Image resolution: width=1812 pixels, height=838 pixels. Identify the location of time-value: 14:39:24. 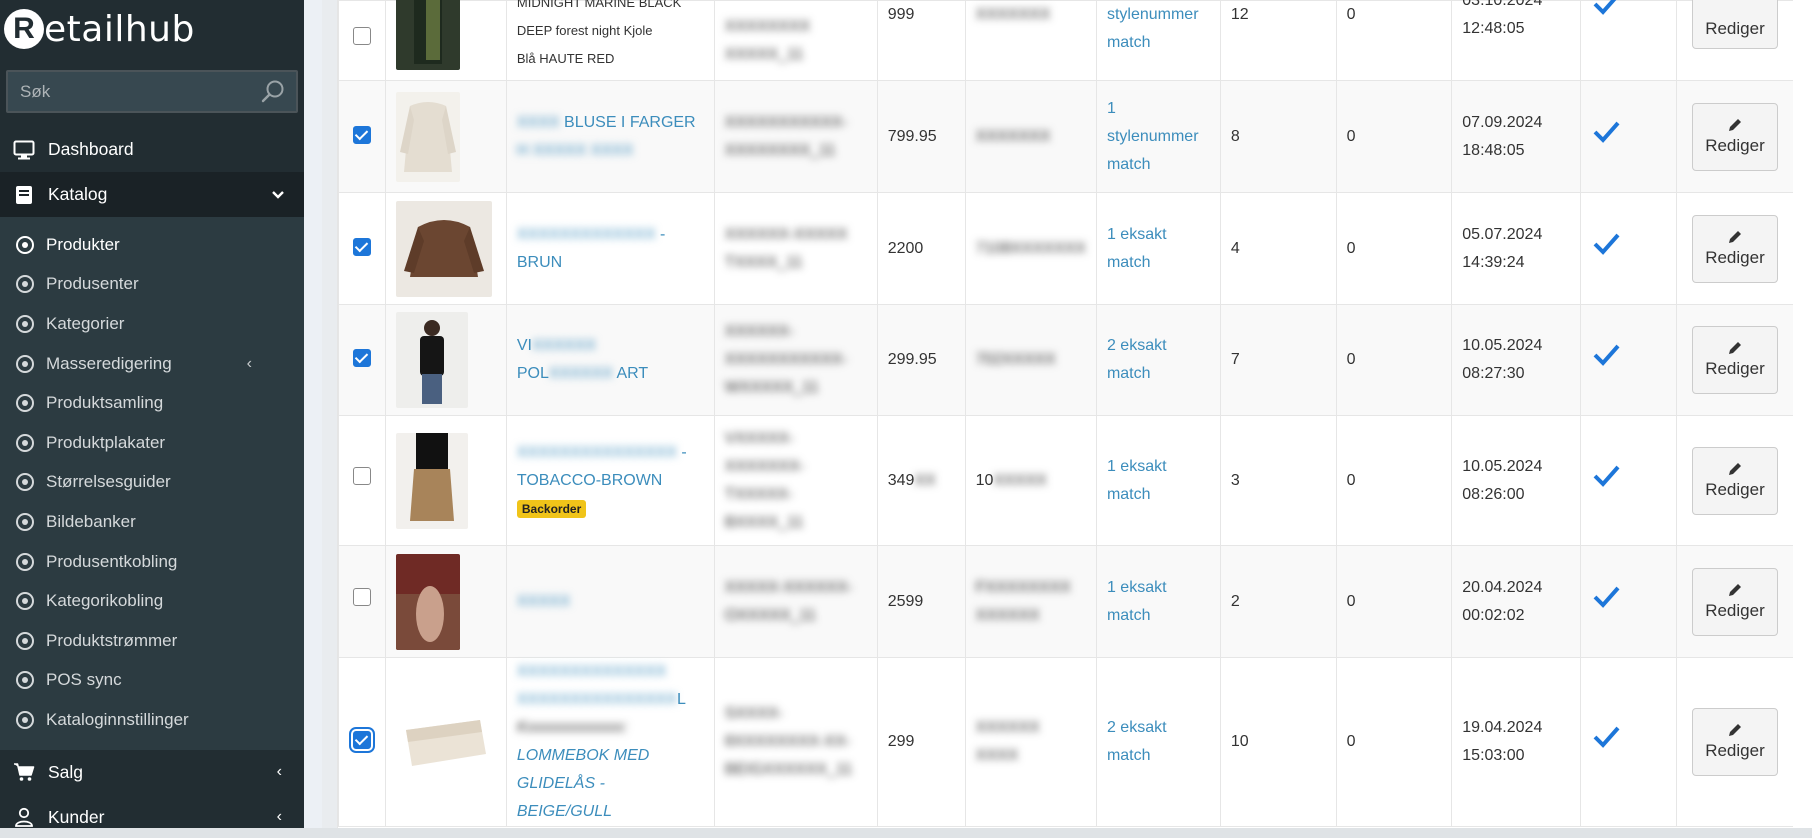
(1493, 262).